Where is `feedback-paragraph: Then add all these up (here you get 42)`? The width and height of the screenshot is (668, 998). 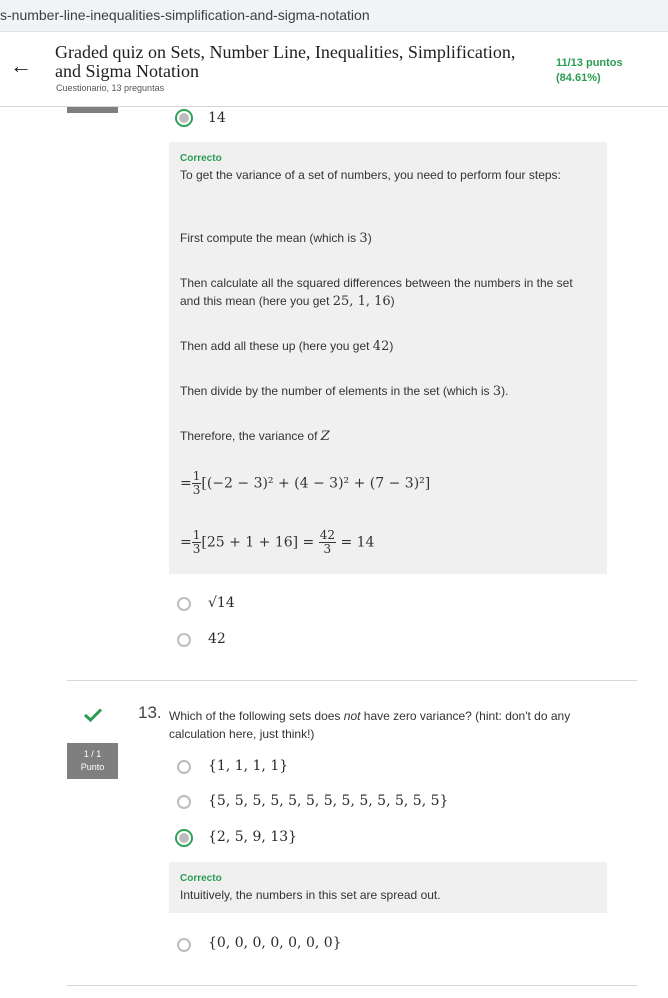 feedback-paragraph: Then add all these up (here you get 42) is located at coordinates (287, 346).